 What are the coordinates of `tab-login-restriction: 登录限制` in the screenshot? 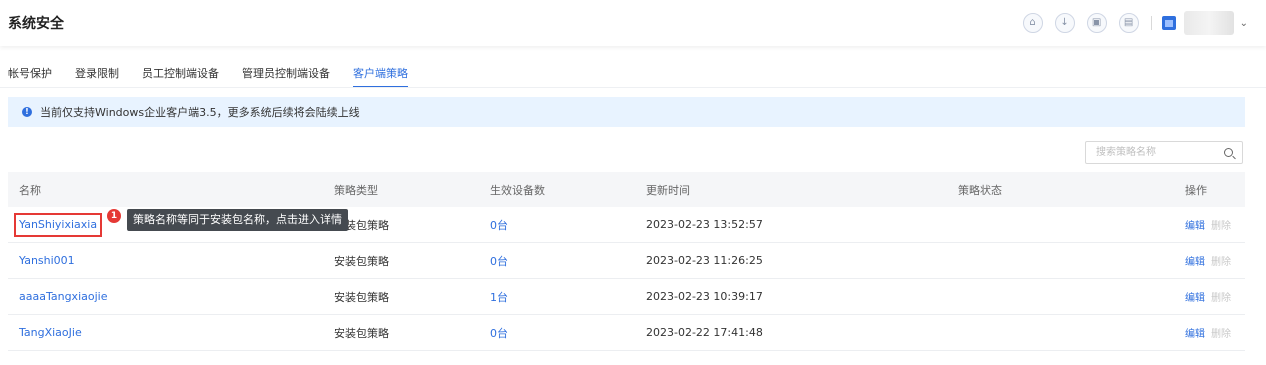 It's located at (97, 76).